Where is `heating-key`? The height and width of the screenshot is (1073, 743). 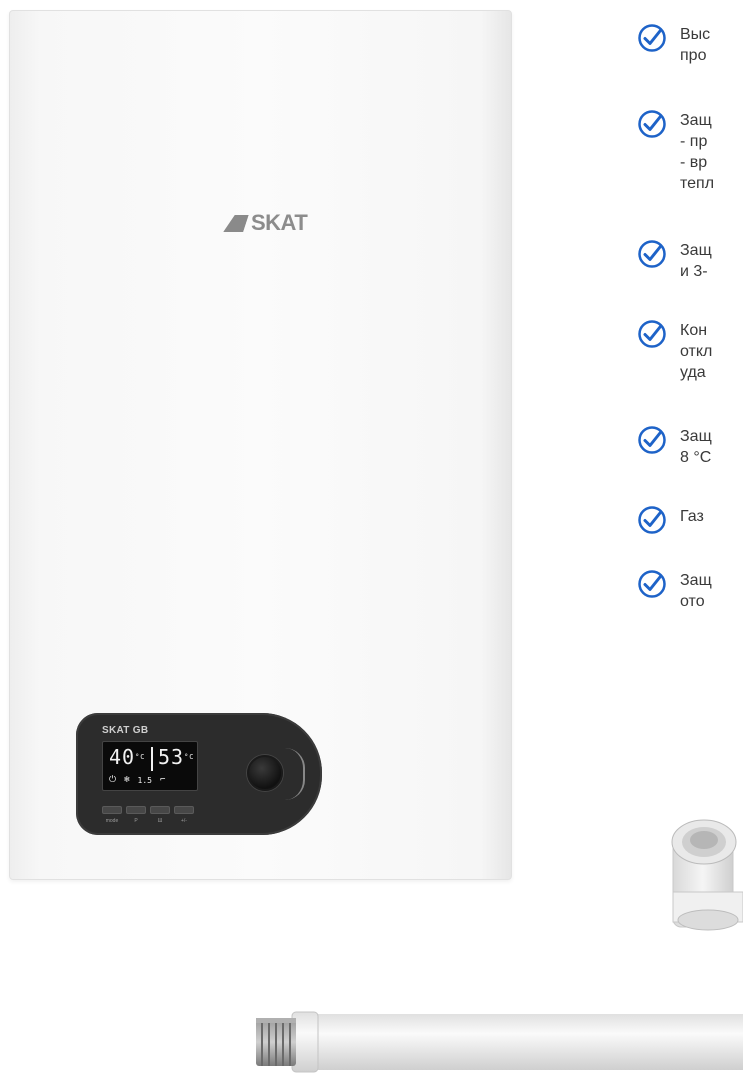 heating-key is located at coordinates (160, 810).